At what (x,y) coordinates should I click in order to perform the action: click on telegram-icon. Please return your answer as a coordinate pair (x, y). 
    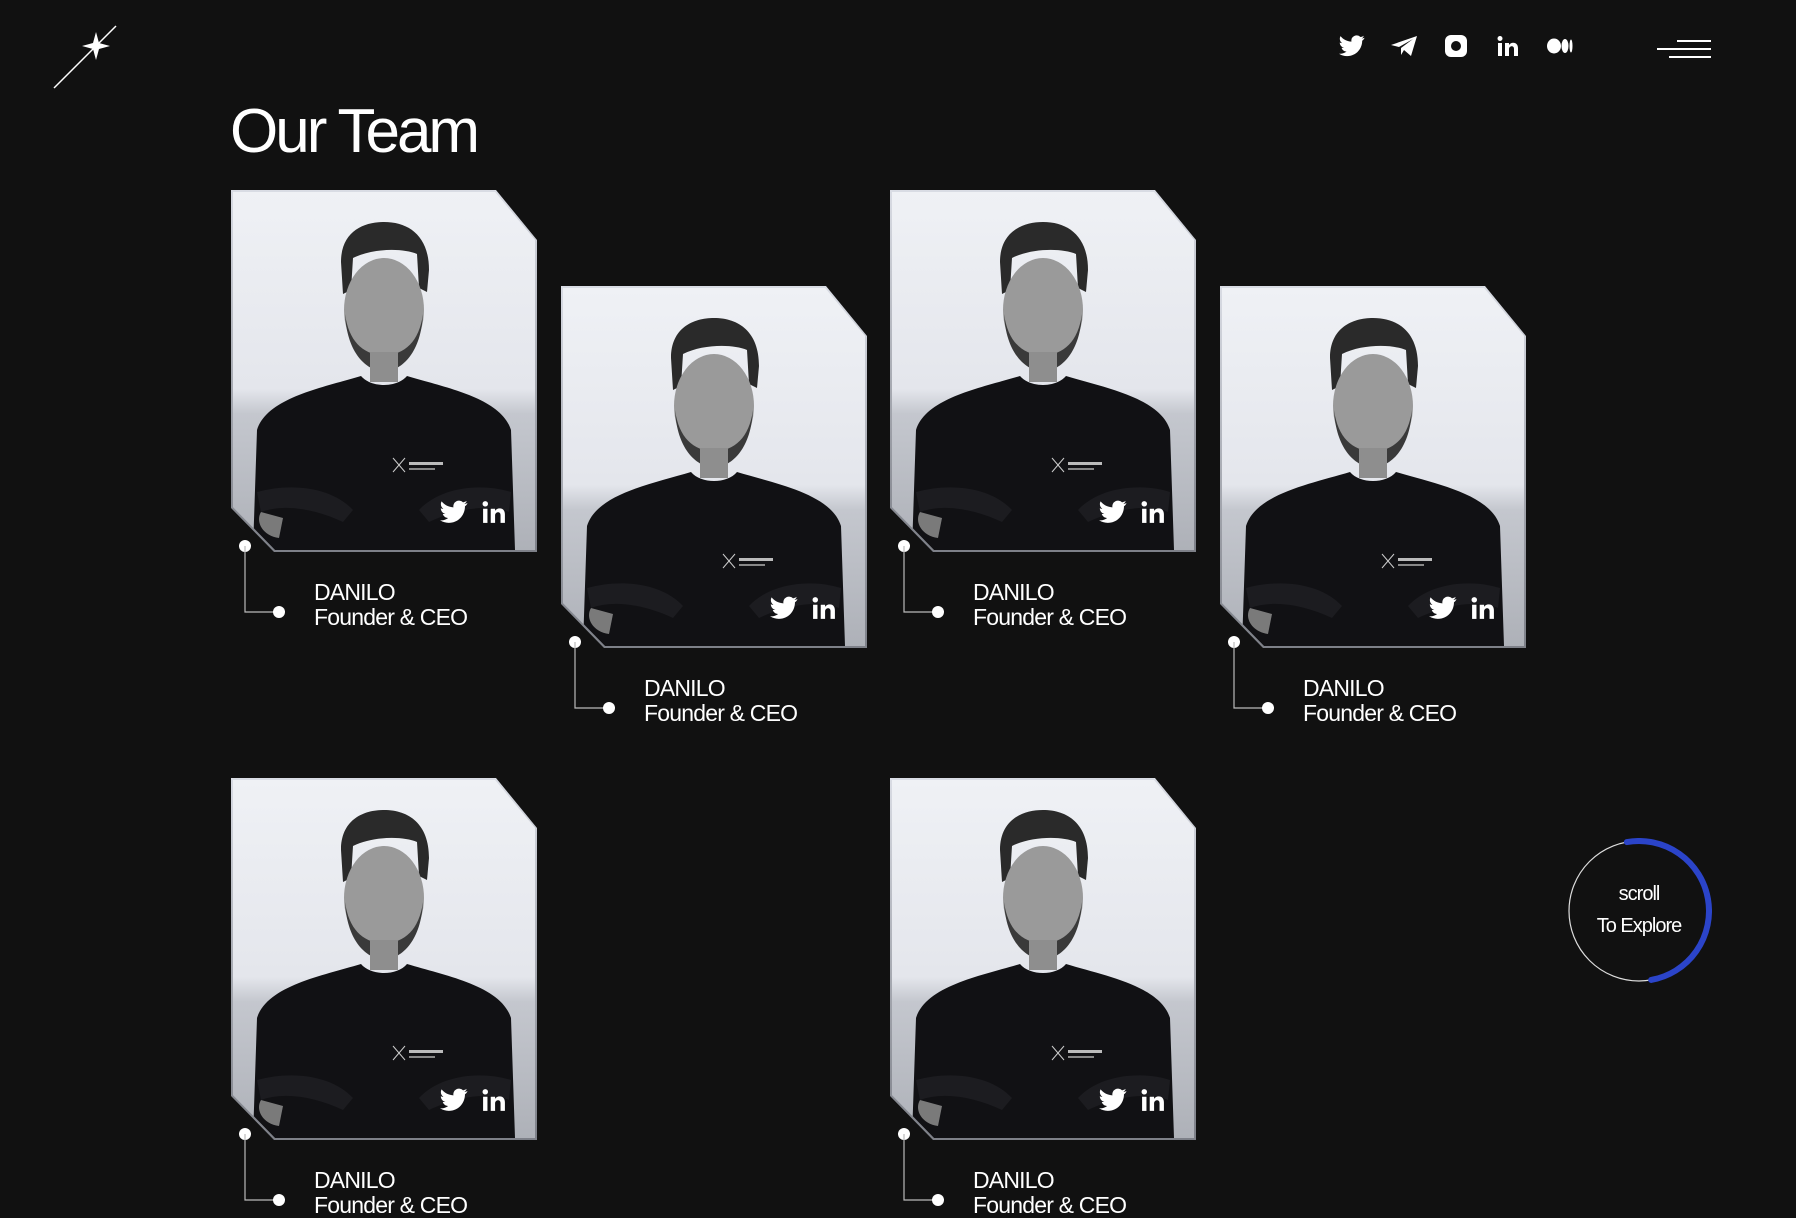
    Looking at the image, I should click on (1404, 46).